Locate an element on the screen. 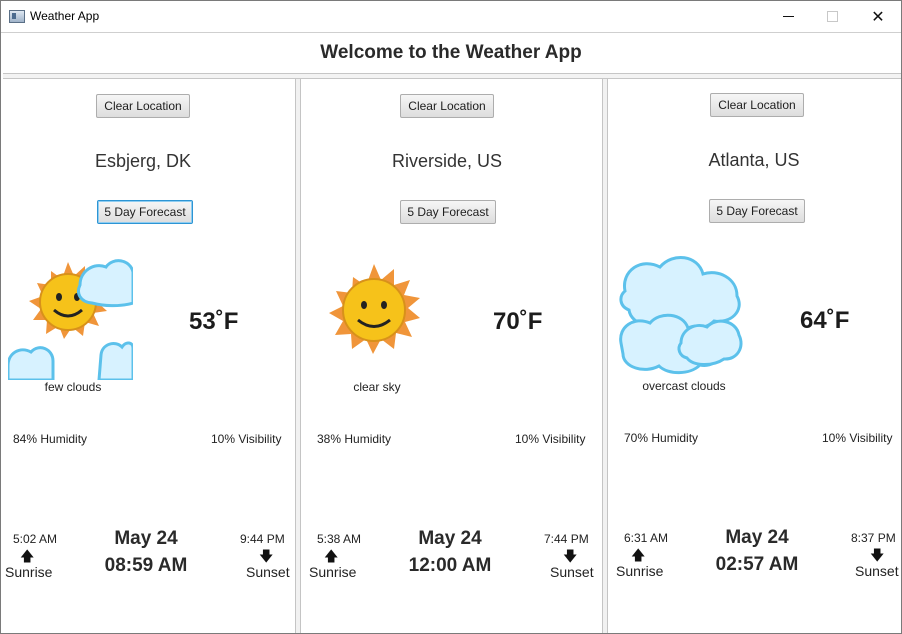 This screenshot has width=902, height=634. sunset-time: 9:44 PM is located at coordinates (262, 539).